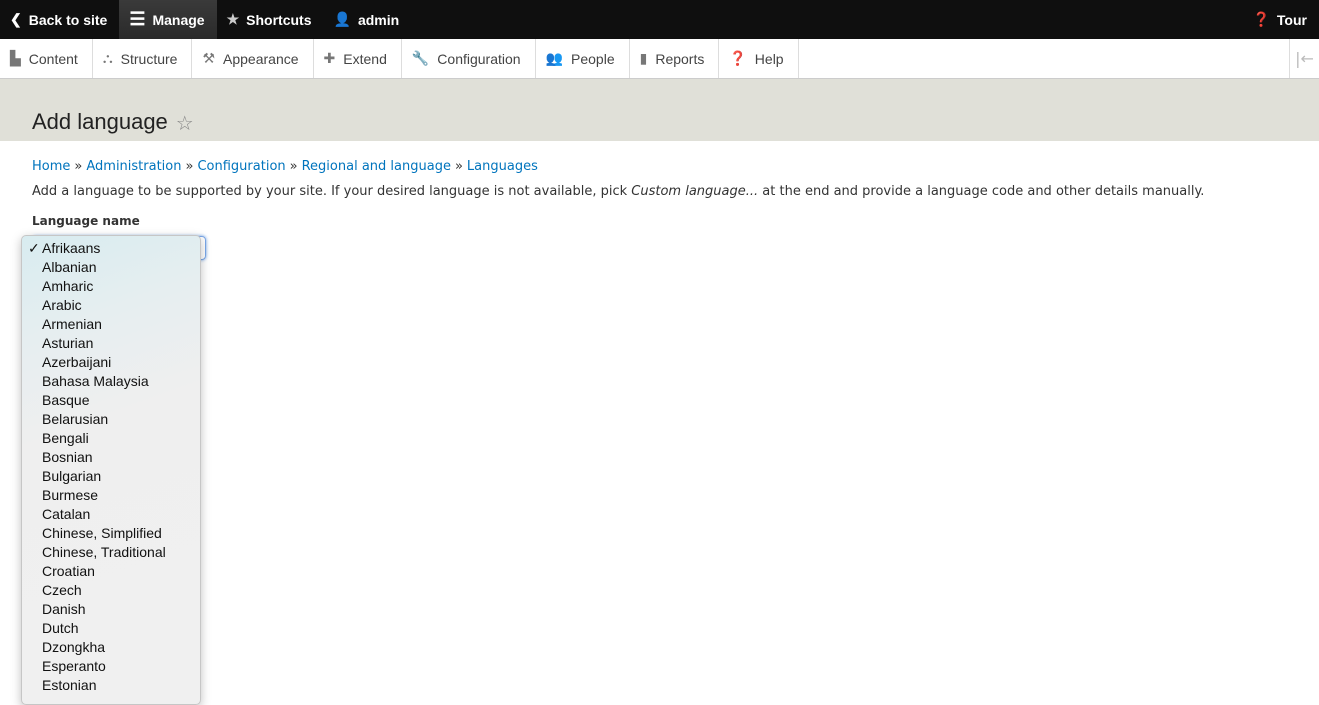 Image resolution: width=1319 pixels, height=705 pixels. What do you see at coordinates (111, 685) in the screenshot?
I see `language-option: Estonian` at bounding box center [111, 685].